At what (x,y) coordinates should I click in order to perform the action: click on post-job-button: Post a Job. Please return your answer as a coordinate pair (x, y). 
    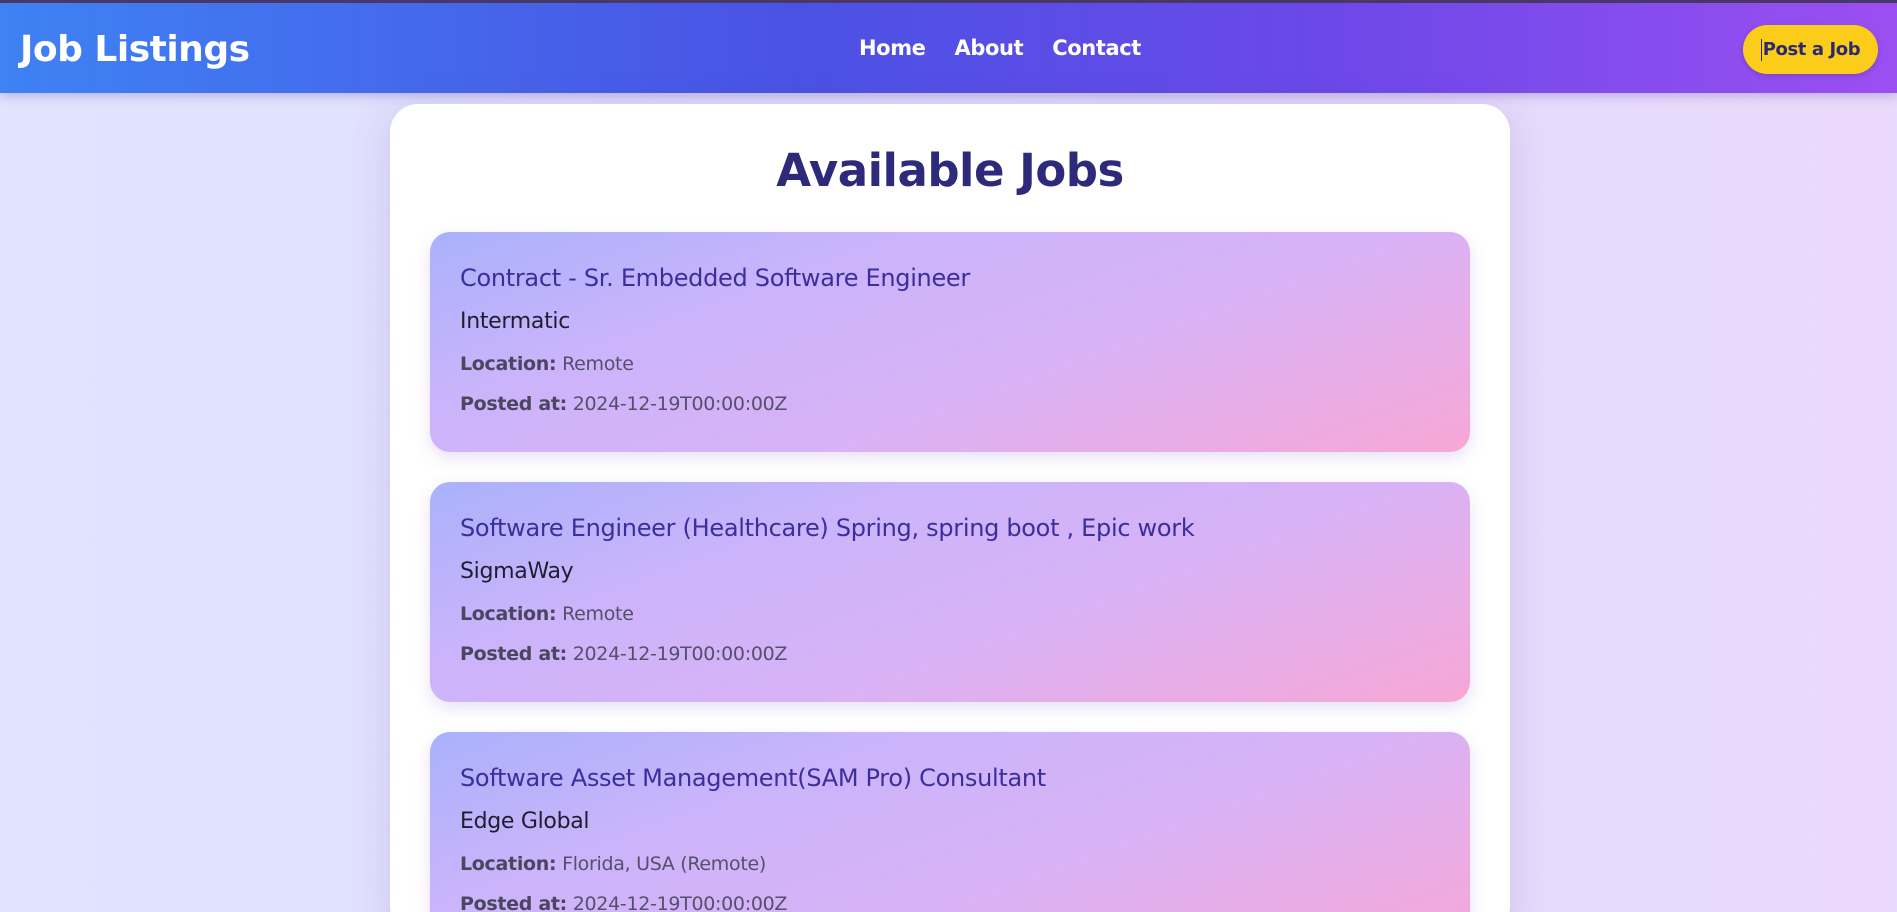
    Looking at the image, I should click on (1810, 49).